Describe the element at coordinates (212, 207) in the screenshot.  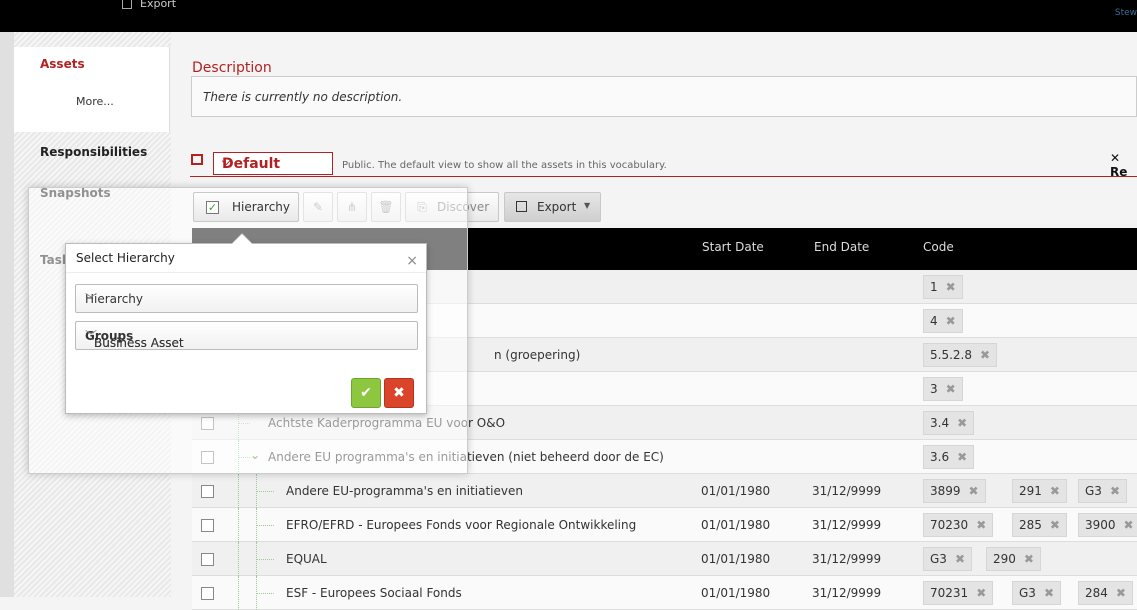
I see `checkbox-icon: ✓` at that location.